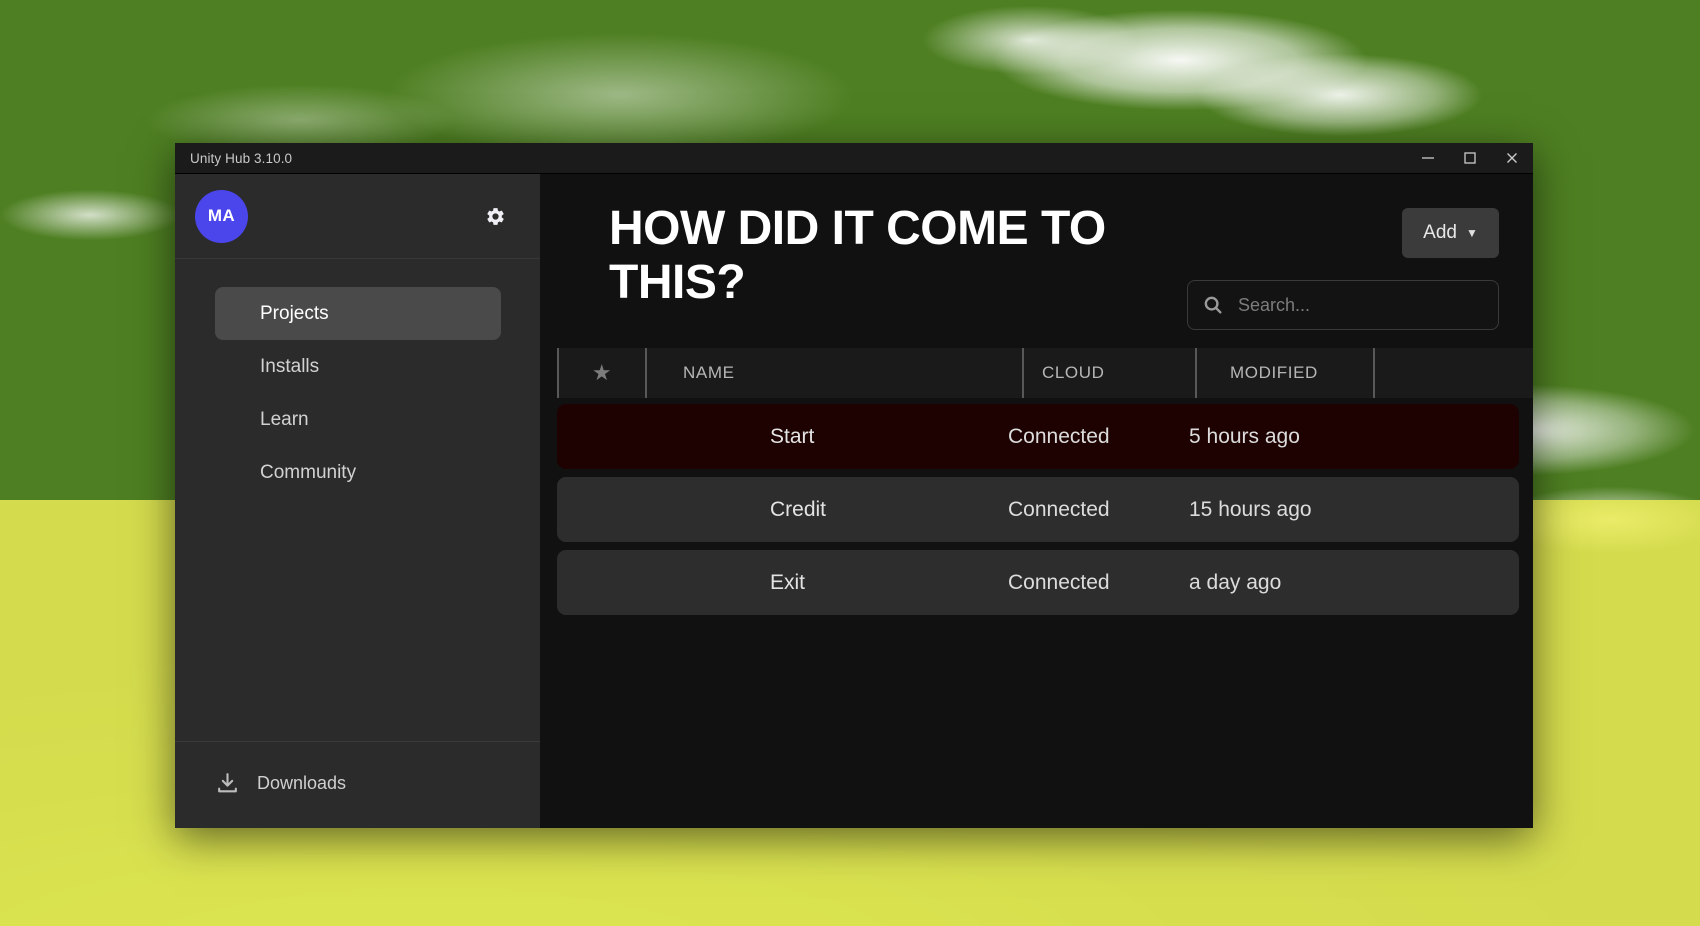 Image resolution: width=1700 pixels, height=926 pixels. I want to click on sidebar-account-bar: MA, so click(357, 216).